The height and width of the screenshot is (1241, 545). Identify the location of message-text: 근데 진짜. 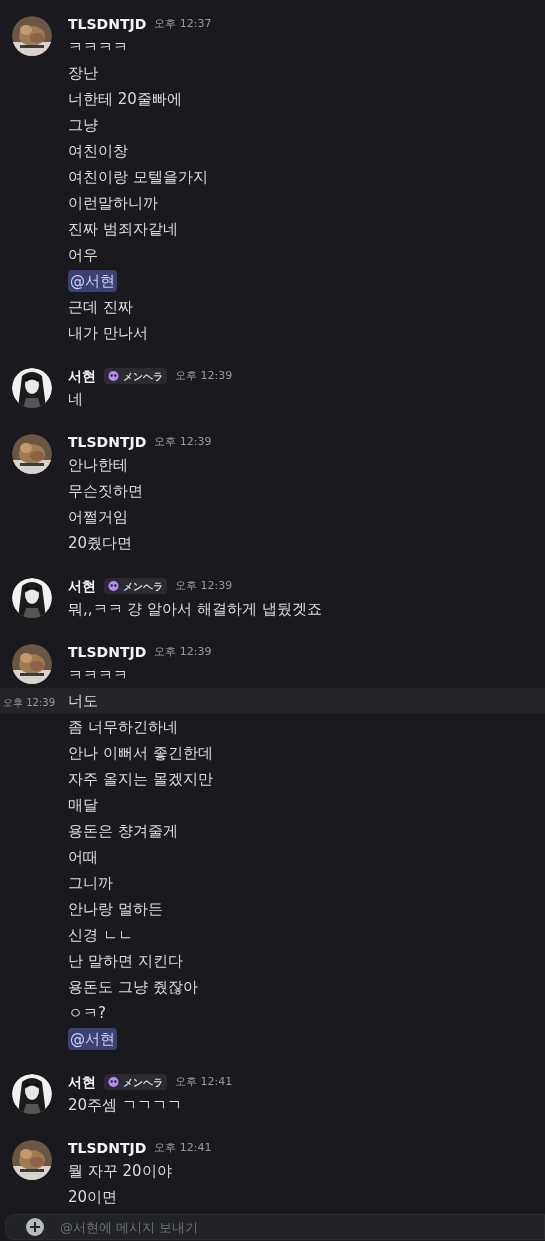
(100, 307).